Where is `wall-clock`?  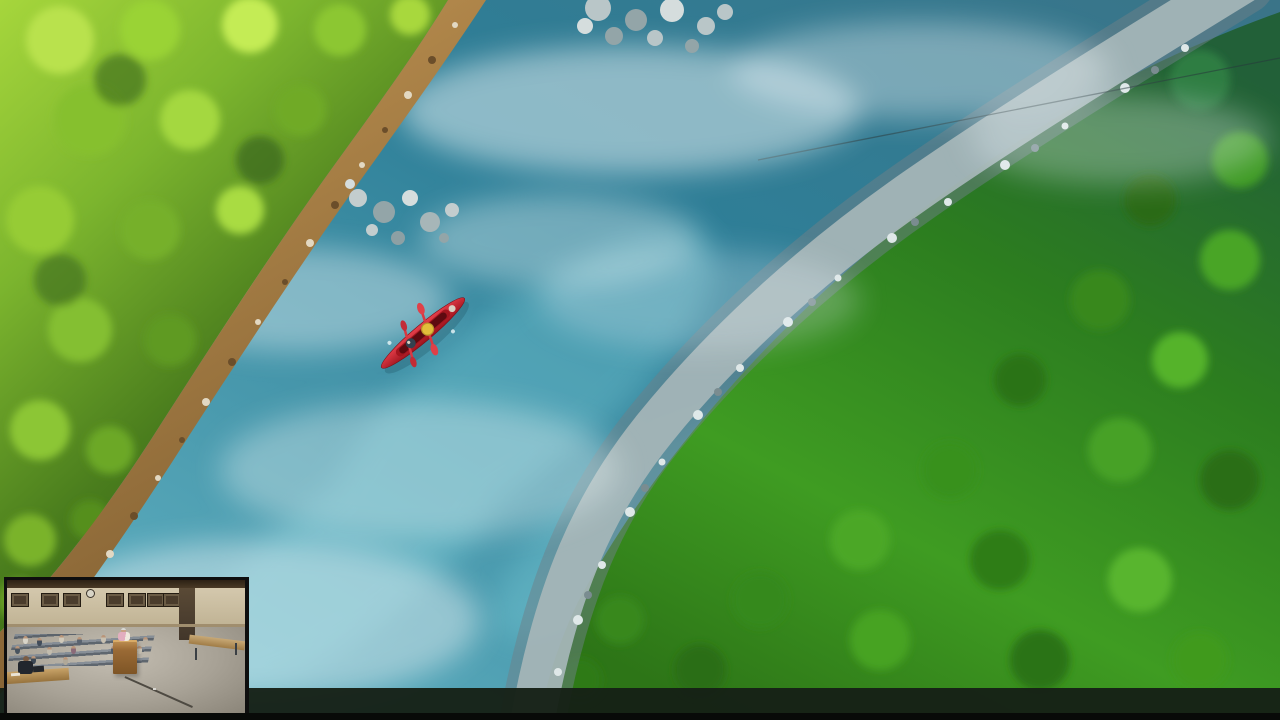 wall-clock is located at coordinates (90, 593).